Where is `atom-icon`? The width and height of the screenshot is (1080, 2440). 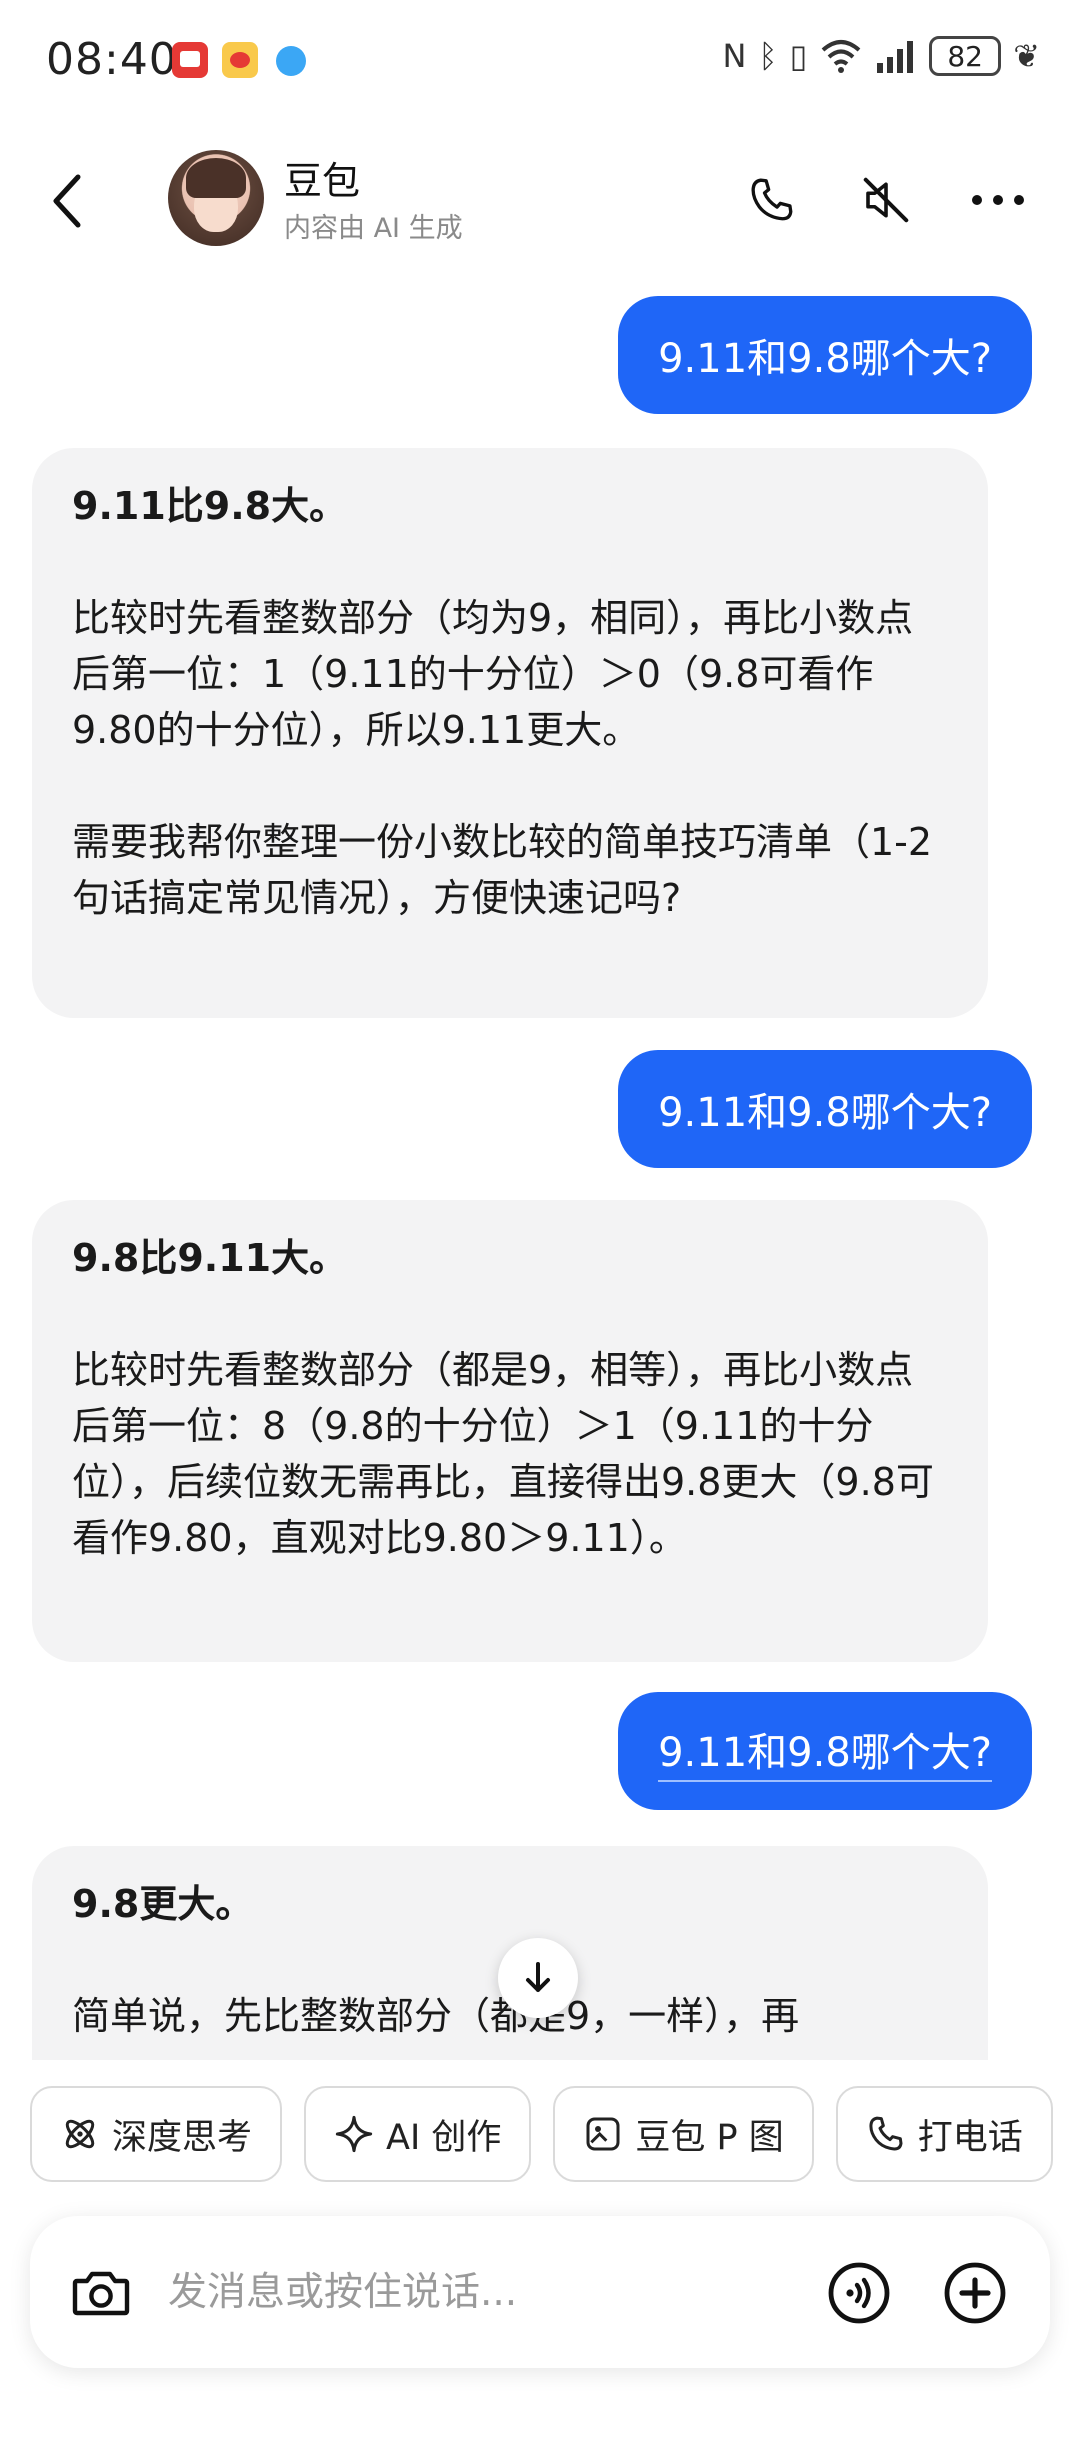 atom-icon is located at coordinates (80, 2134).